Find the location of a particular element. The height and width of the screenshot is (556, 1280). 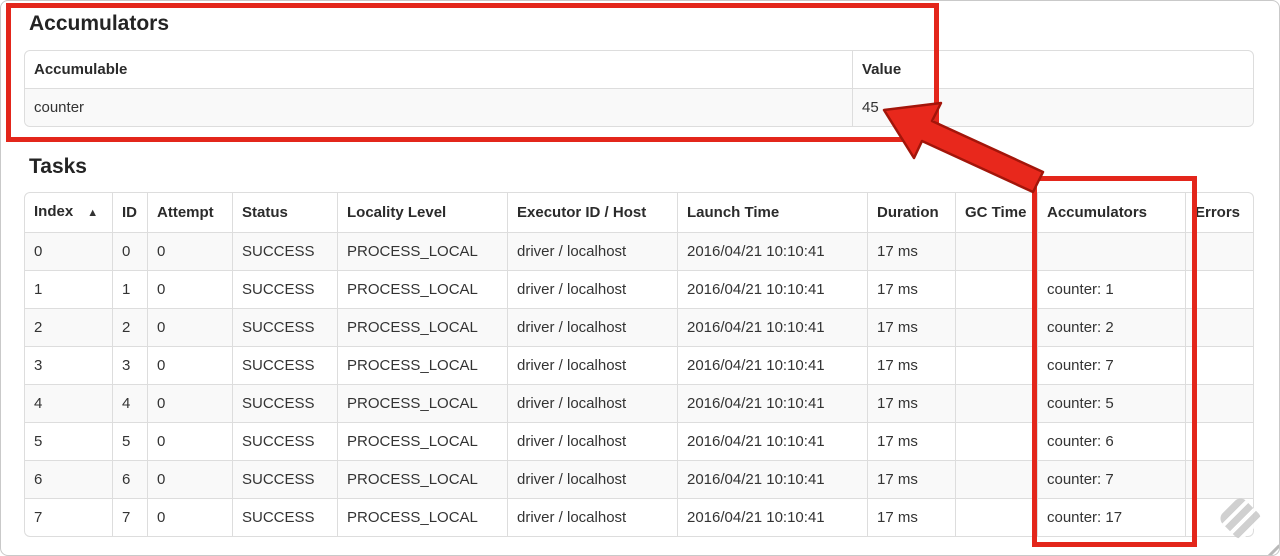

task-cell-accumulators: counter: 6 is located at coordinates (1111, 441).